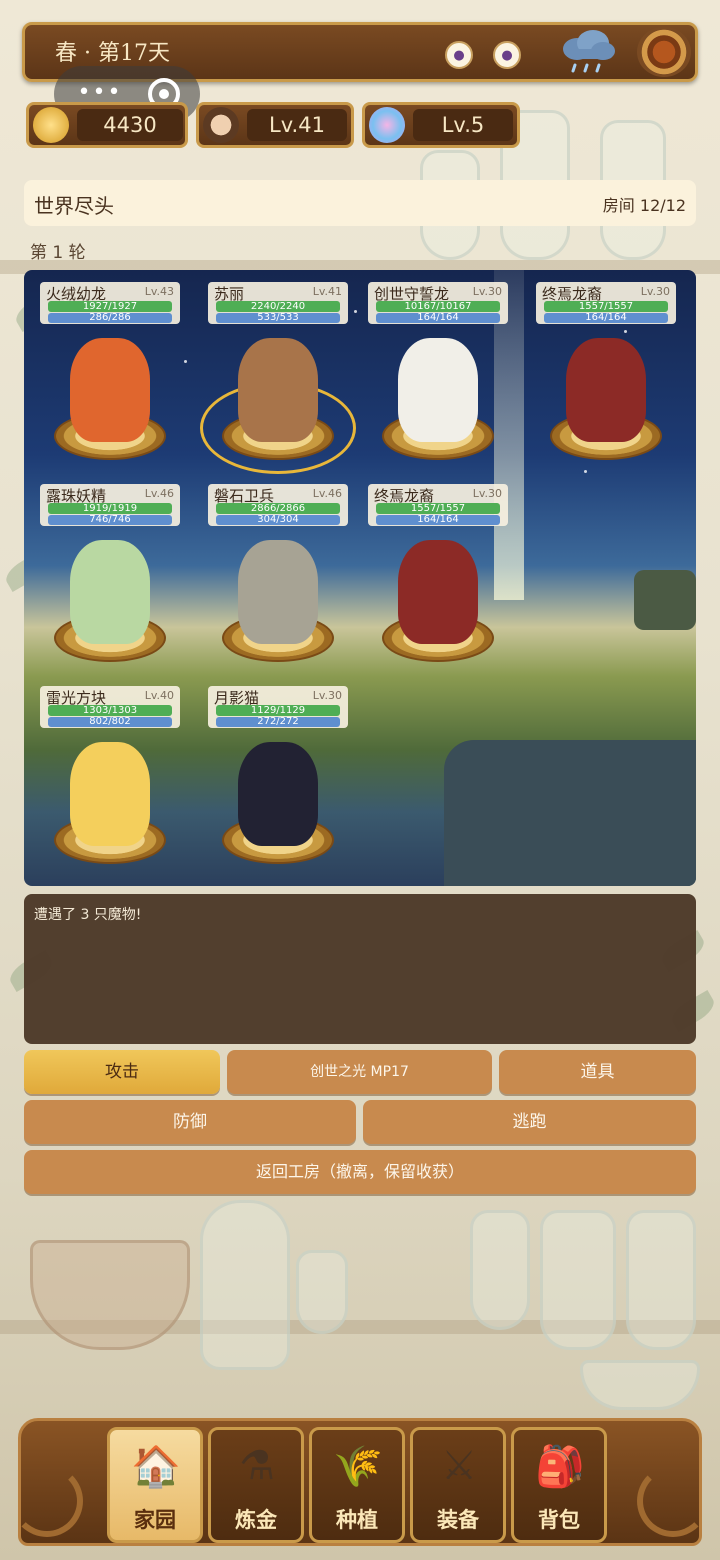 This screenshot has height=1560, width=720. I want to click on hp-bar: 1129/1129, so click(278, 710).